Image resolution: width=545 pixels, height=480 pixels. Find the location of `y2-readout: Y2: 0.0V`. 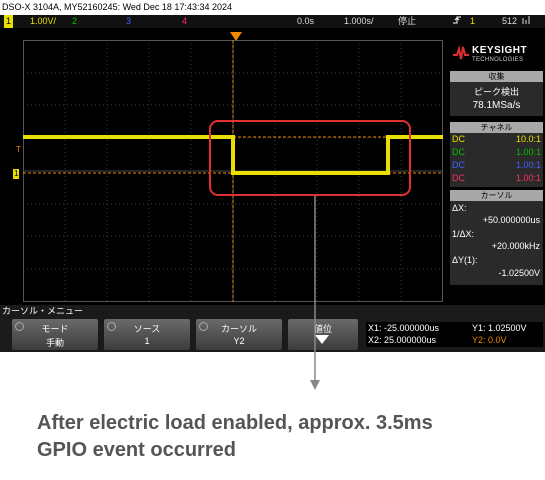

y2-readout: Y2: 0.0V is located at coordinates (489, 340).